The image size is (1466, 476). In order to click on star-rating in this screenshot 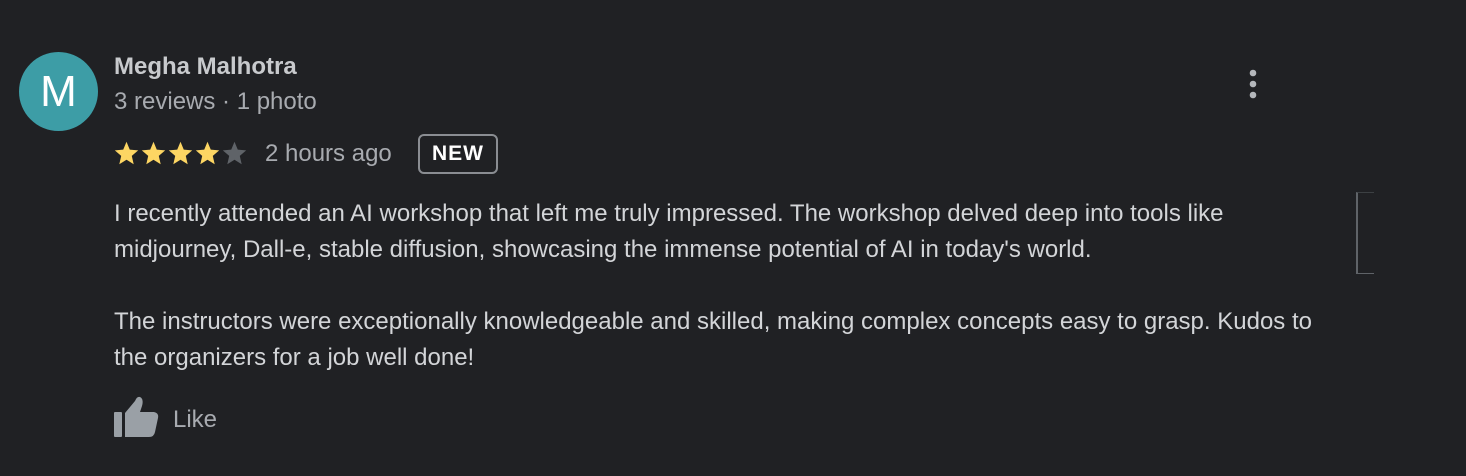, I will do `click(180, 153)`.